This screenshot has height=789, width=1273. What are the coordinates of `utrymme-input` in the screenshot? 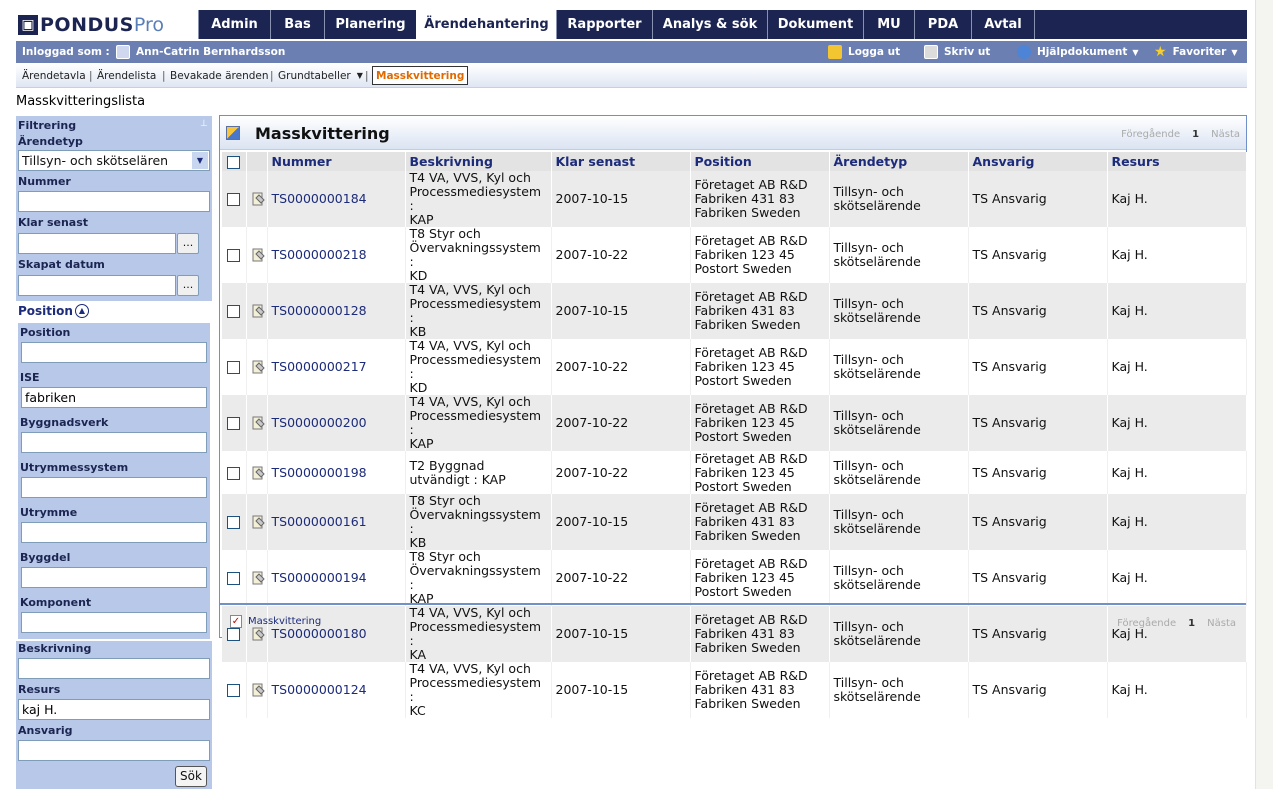 It's located at (114, 532).